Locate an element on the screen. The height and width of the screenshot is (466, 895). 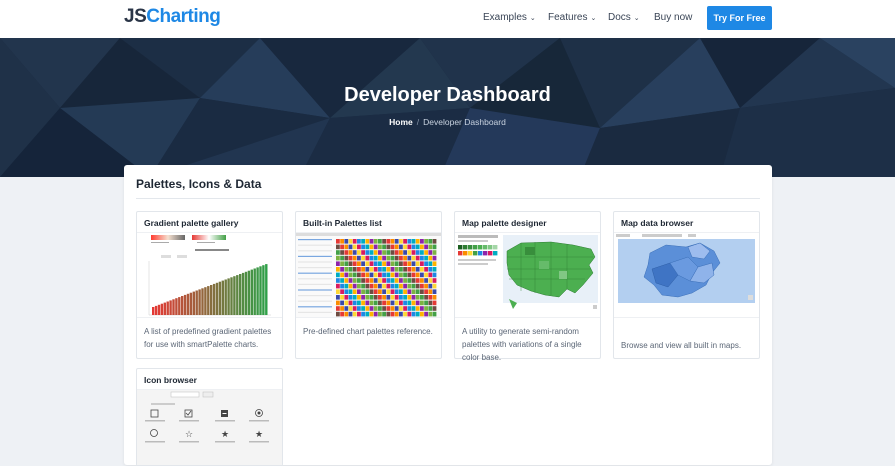
icon-browser-thumbnail: ☆ ★ ★ is located at coordinates (209, 427).